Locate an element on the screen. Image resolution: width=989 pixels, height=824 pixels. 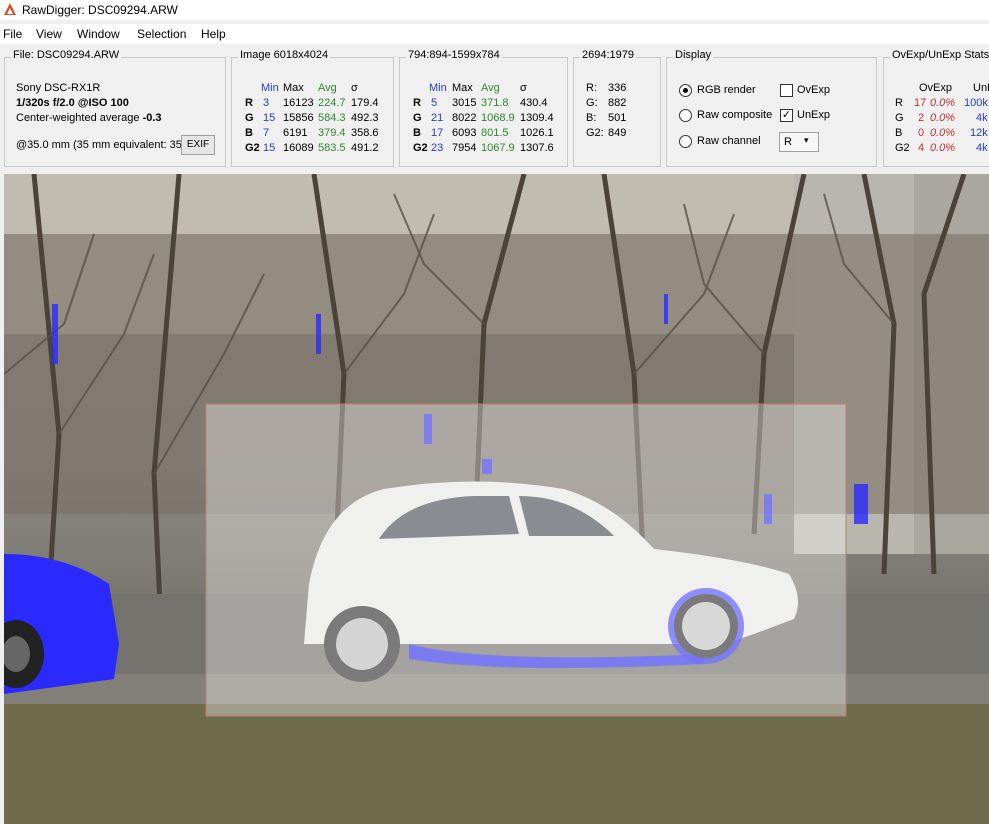
pixel-label: G2: is located at coordinates (595, 133).